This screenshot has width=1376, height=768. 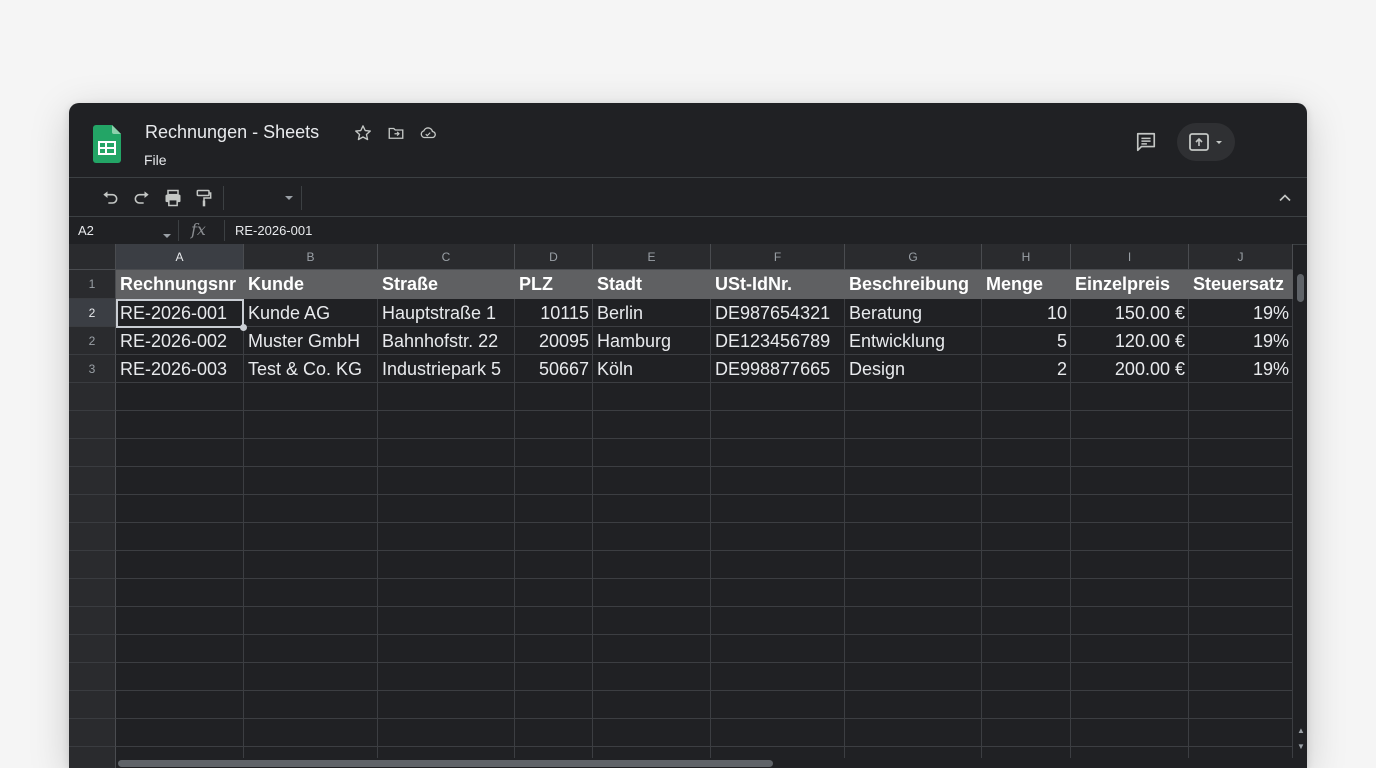 I want to click on vertical-scrollbar: ▲ ▼, so click(x=1301, y=519).